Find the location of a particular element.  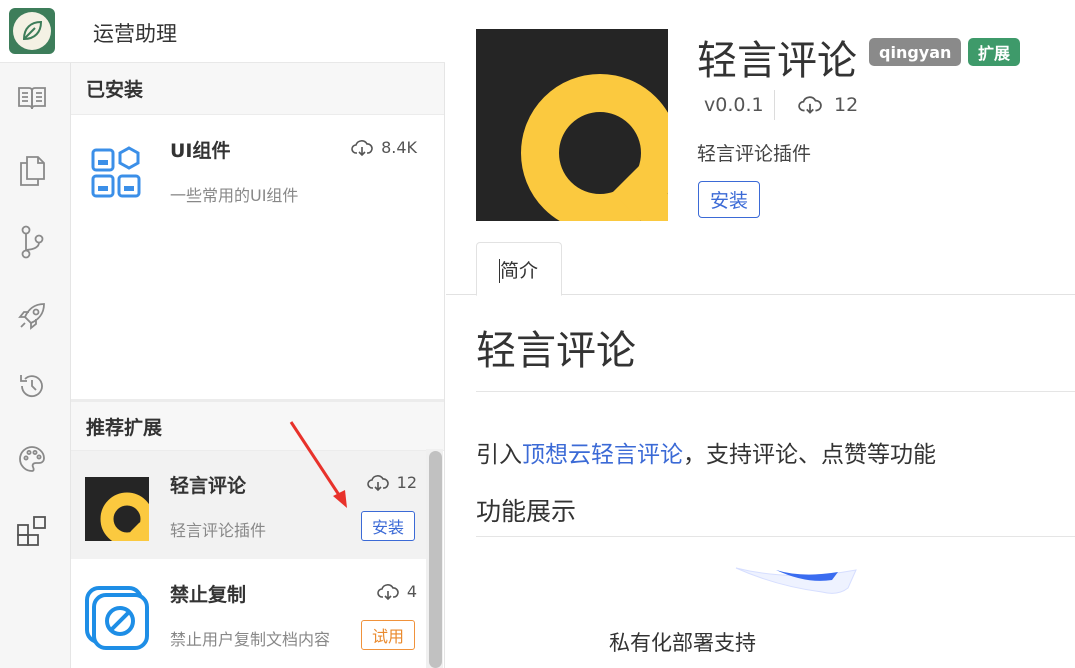

download-count-value: 8.4K is located at coordinates (399, 147).